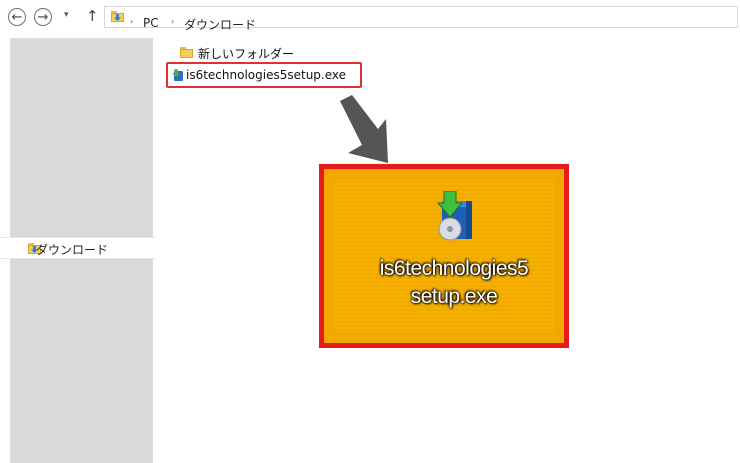 This screenshot has height=463, width=740. I want to click on sidebar-item-downloads: ダウンロード, so click(78, 248).